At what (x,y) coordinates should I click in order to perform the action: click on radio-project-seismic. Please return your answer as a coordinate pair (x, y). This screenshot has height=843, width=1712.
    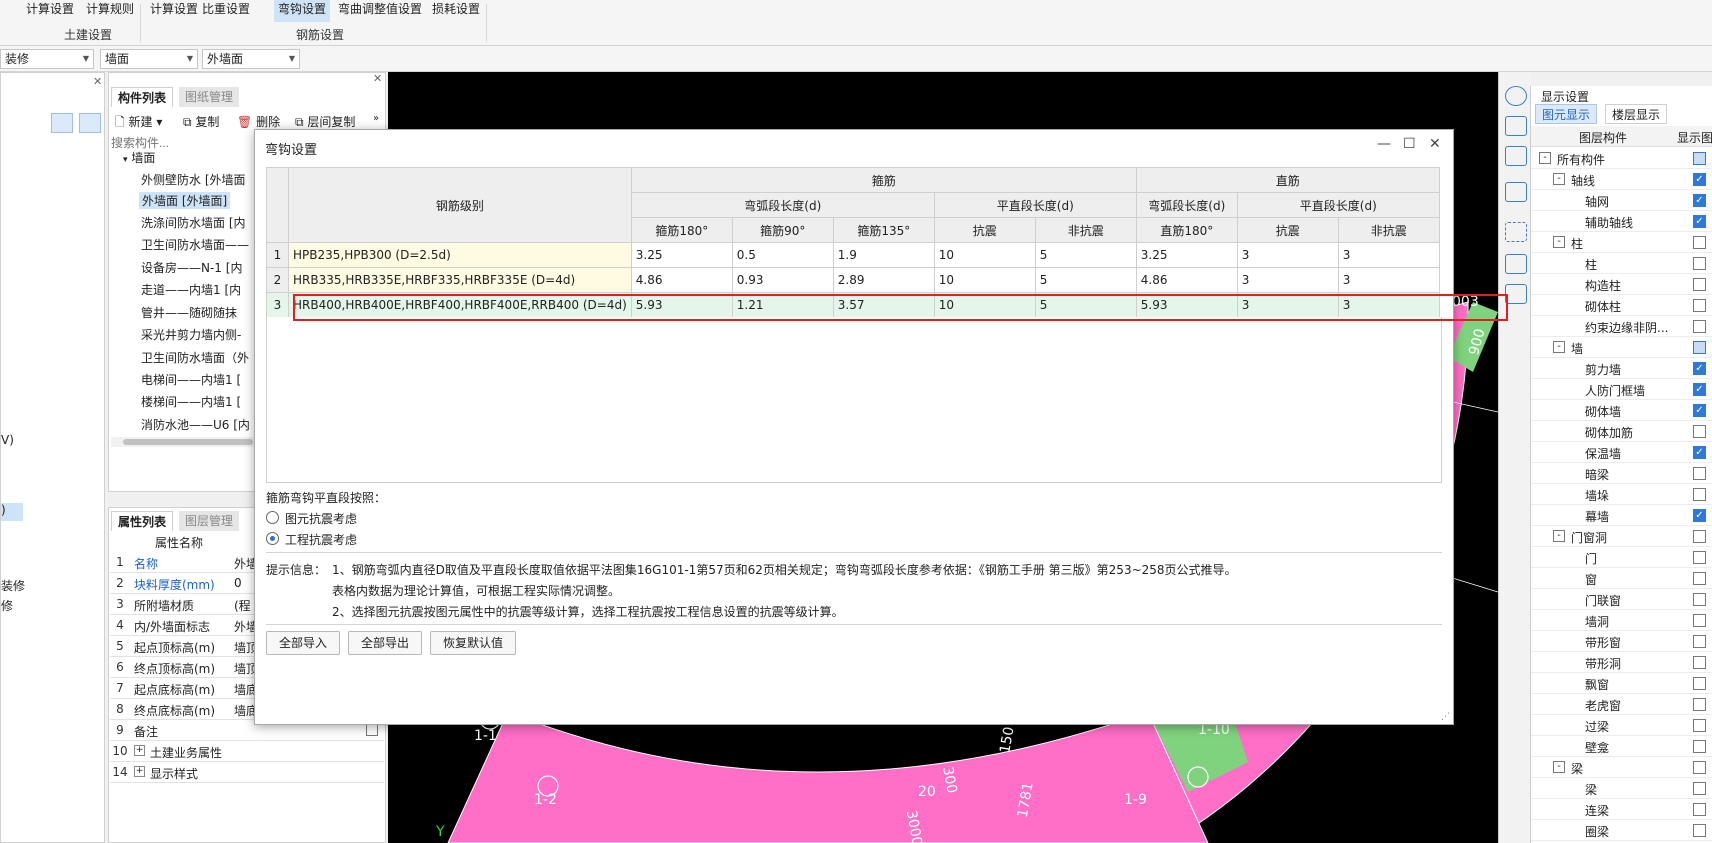
    Looking at the image, I should click on (272, 538).